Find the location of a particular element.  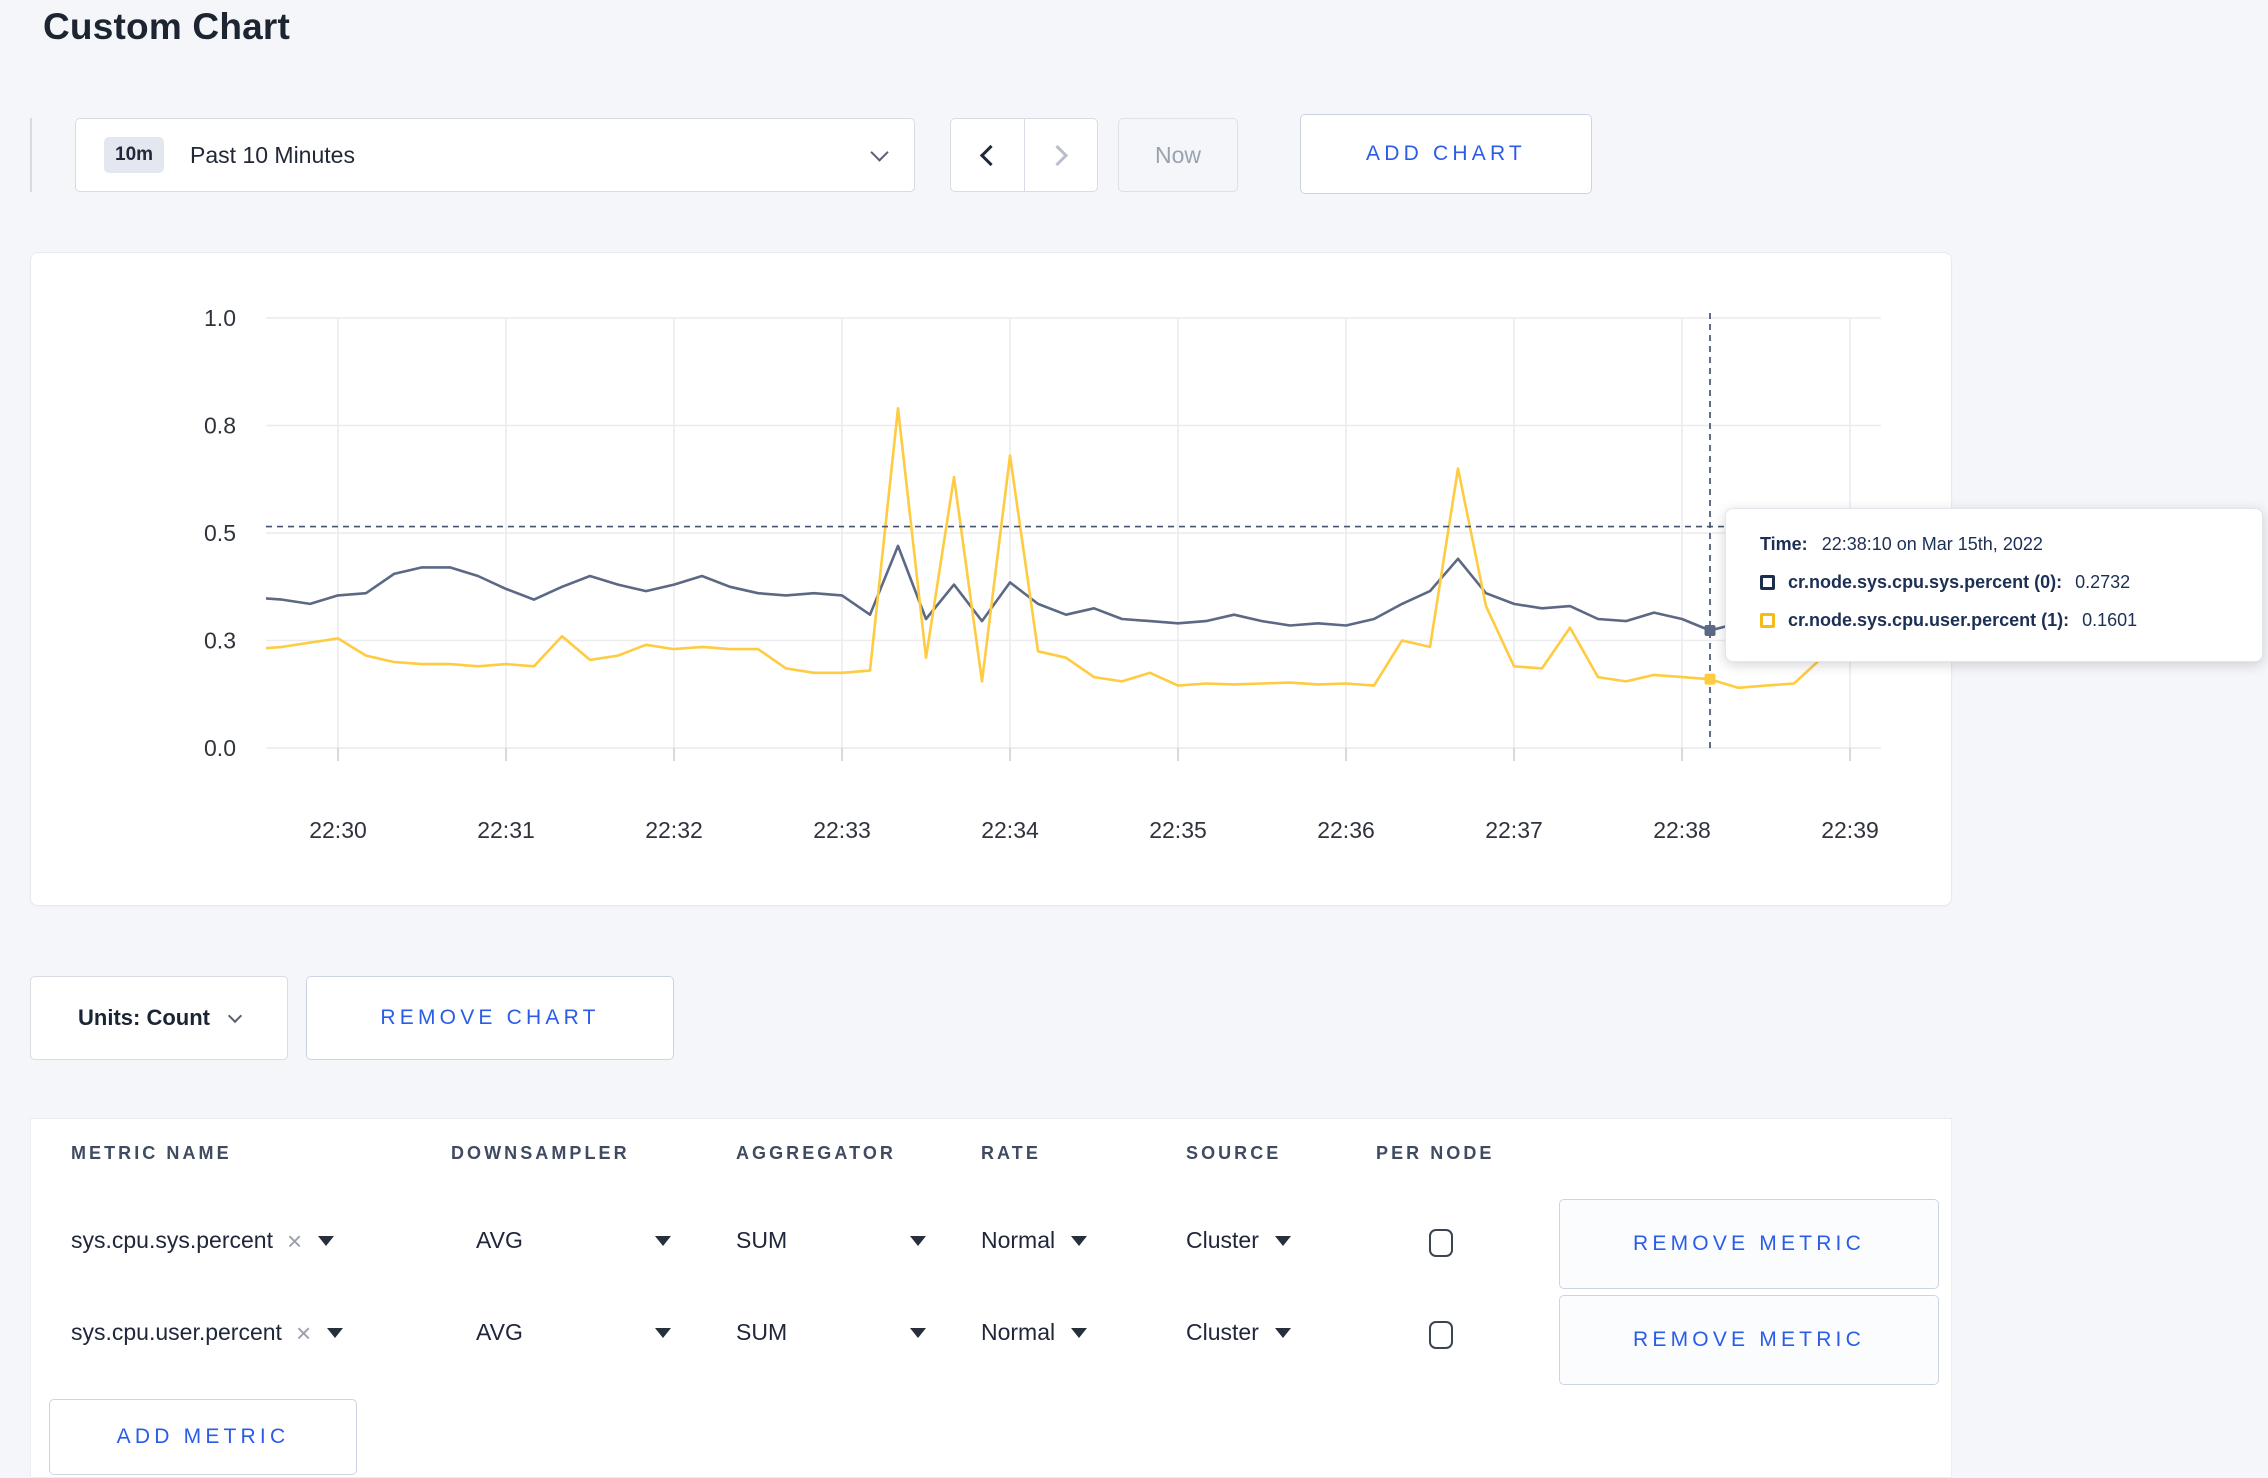

time-range-badge: 10m is located at coordinates (134, 155).